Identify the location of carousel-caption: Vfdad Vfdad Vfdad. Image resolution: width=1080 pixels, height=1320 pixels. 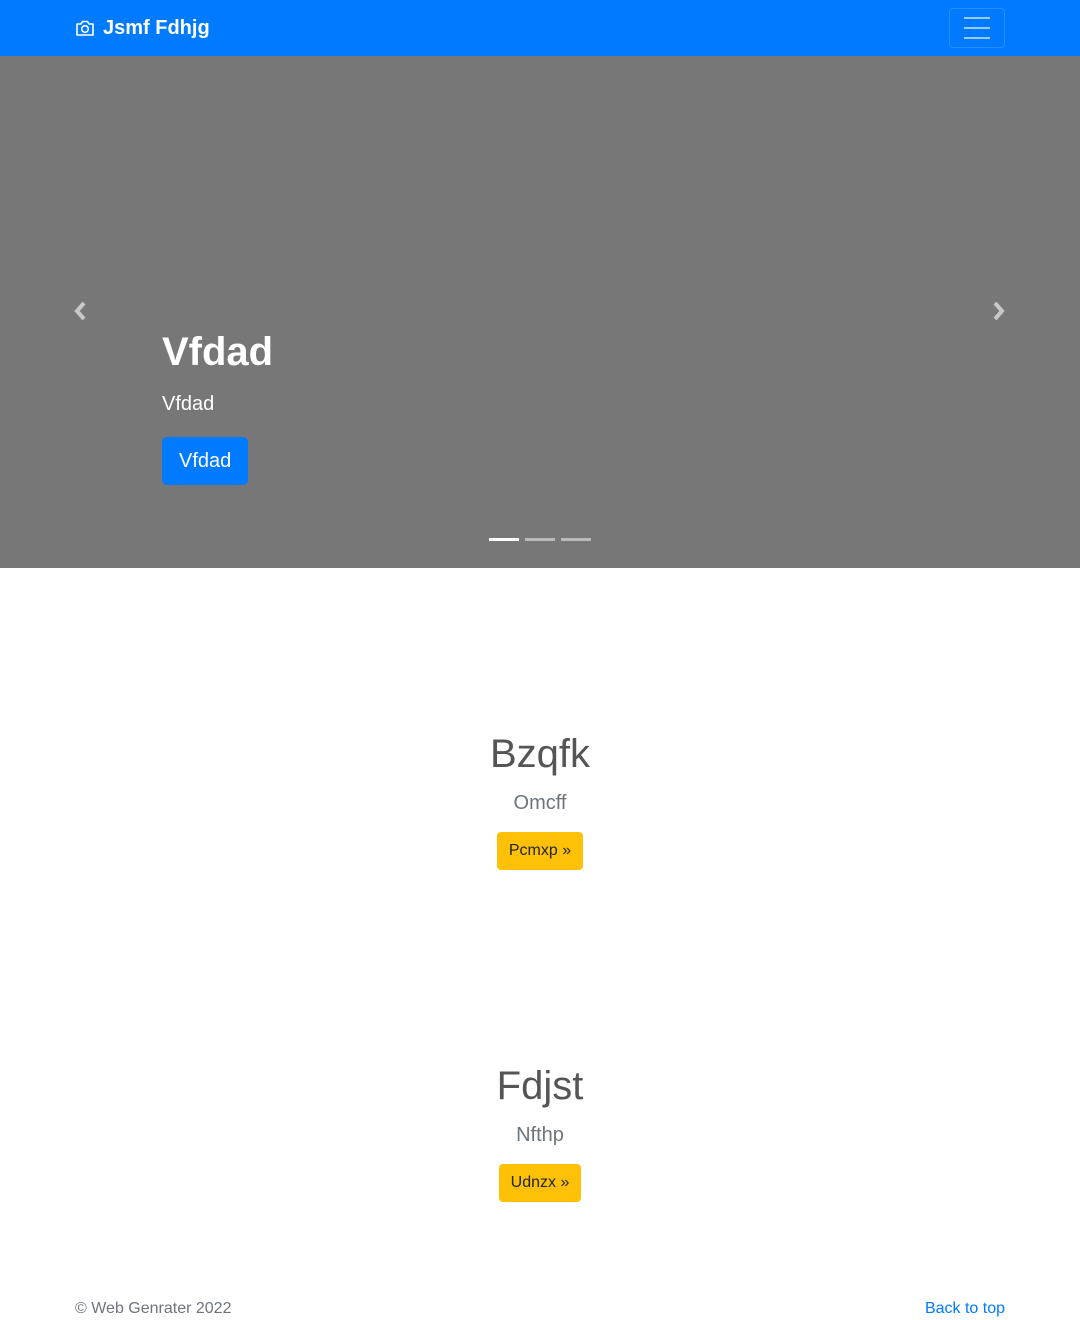
(217, 406).